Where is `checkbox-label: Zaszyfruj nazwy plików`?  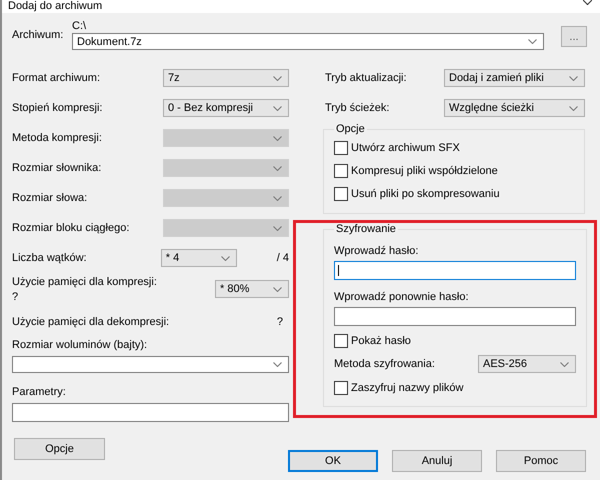 checkbox-label: Zaszyfruj nazwy plików is located at coordinates (407, 388).